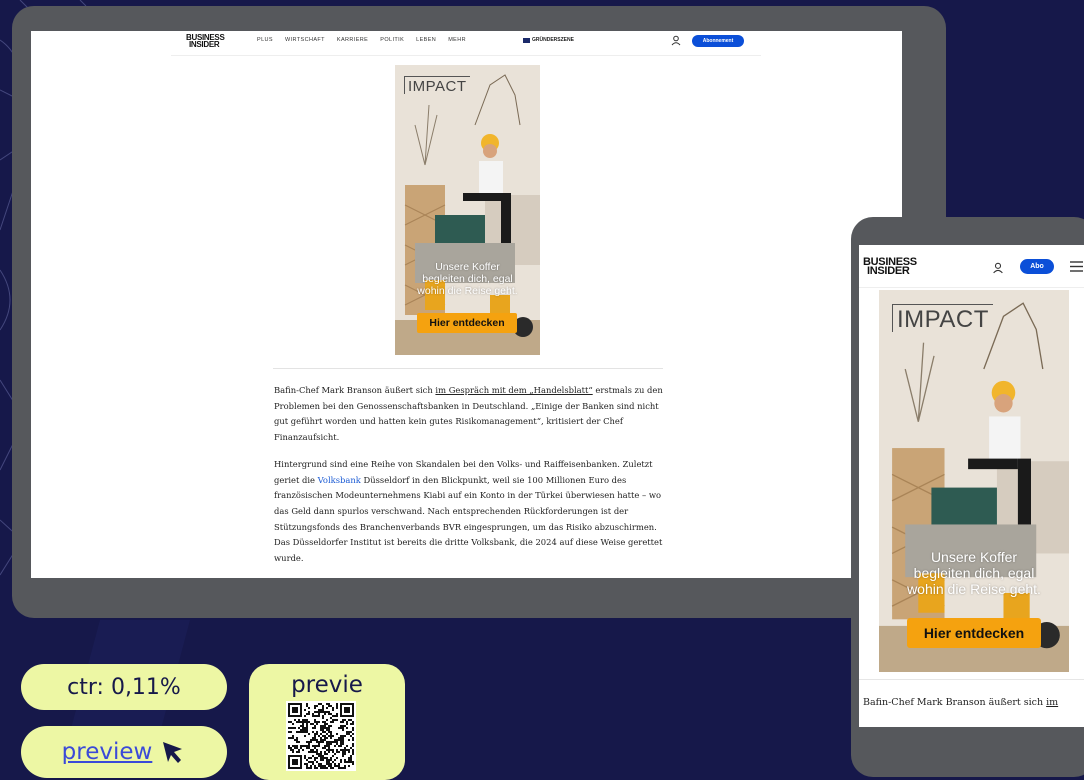  What do you see at coordinates (548, 40) in the screenshot?
I see `gruenderszene-link: GRÜNDERSZENE` at bounding box center [548, 40].